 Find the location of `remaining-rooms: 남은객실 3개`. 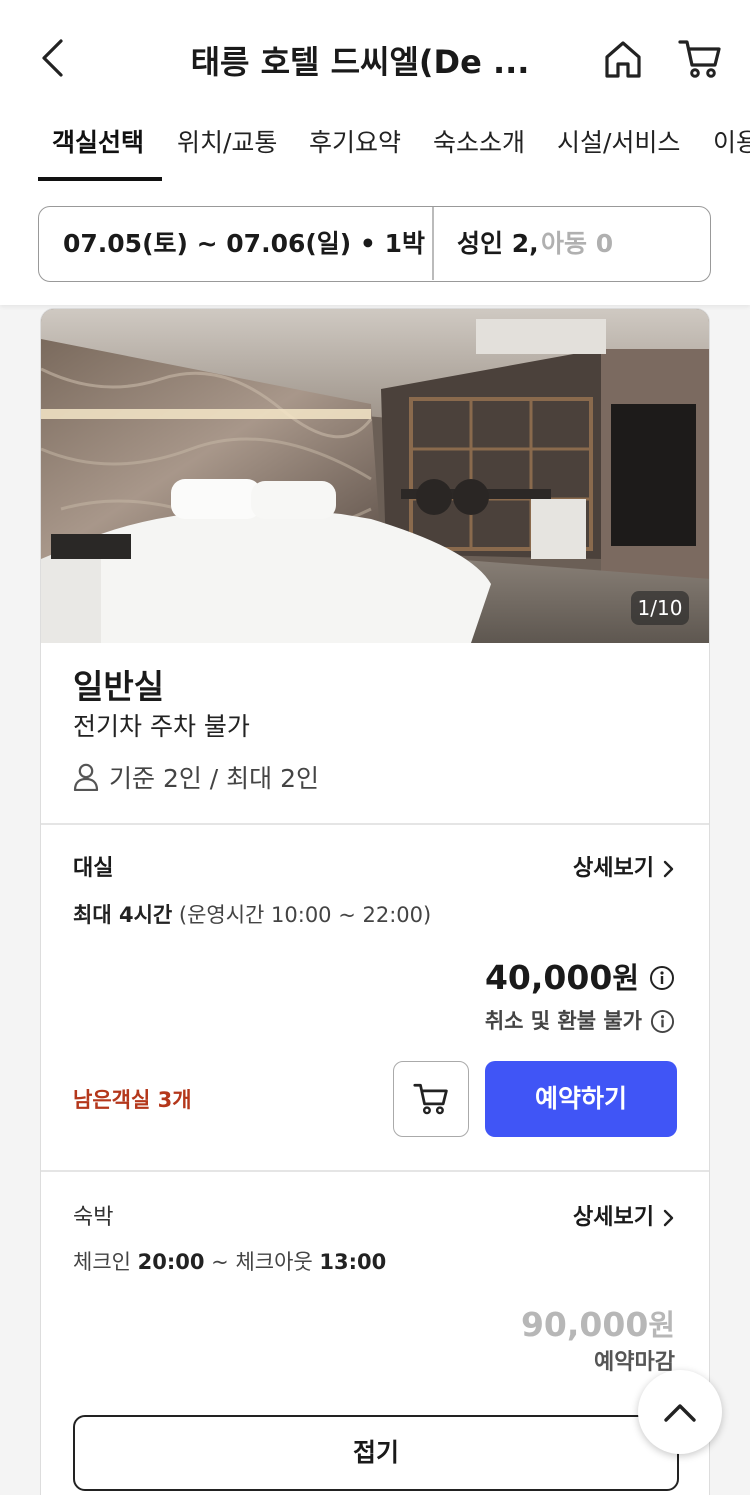

remaining-rooms: 남은객실 3개 is located at coordinates (132, 1100).